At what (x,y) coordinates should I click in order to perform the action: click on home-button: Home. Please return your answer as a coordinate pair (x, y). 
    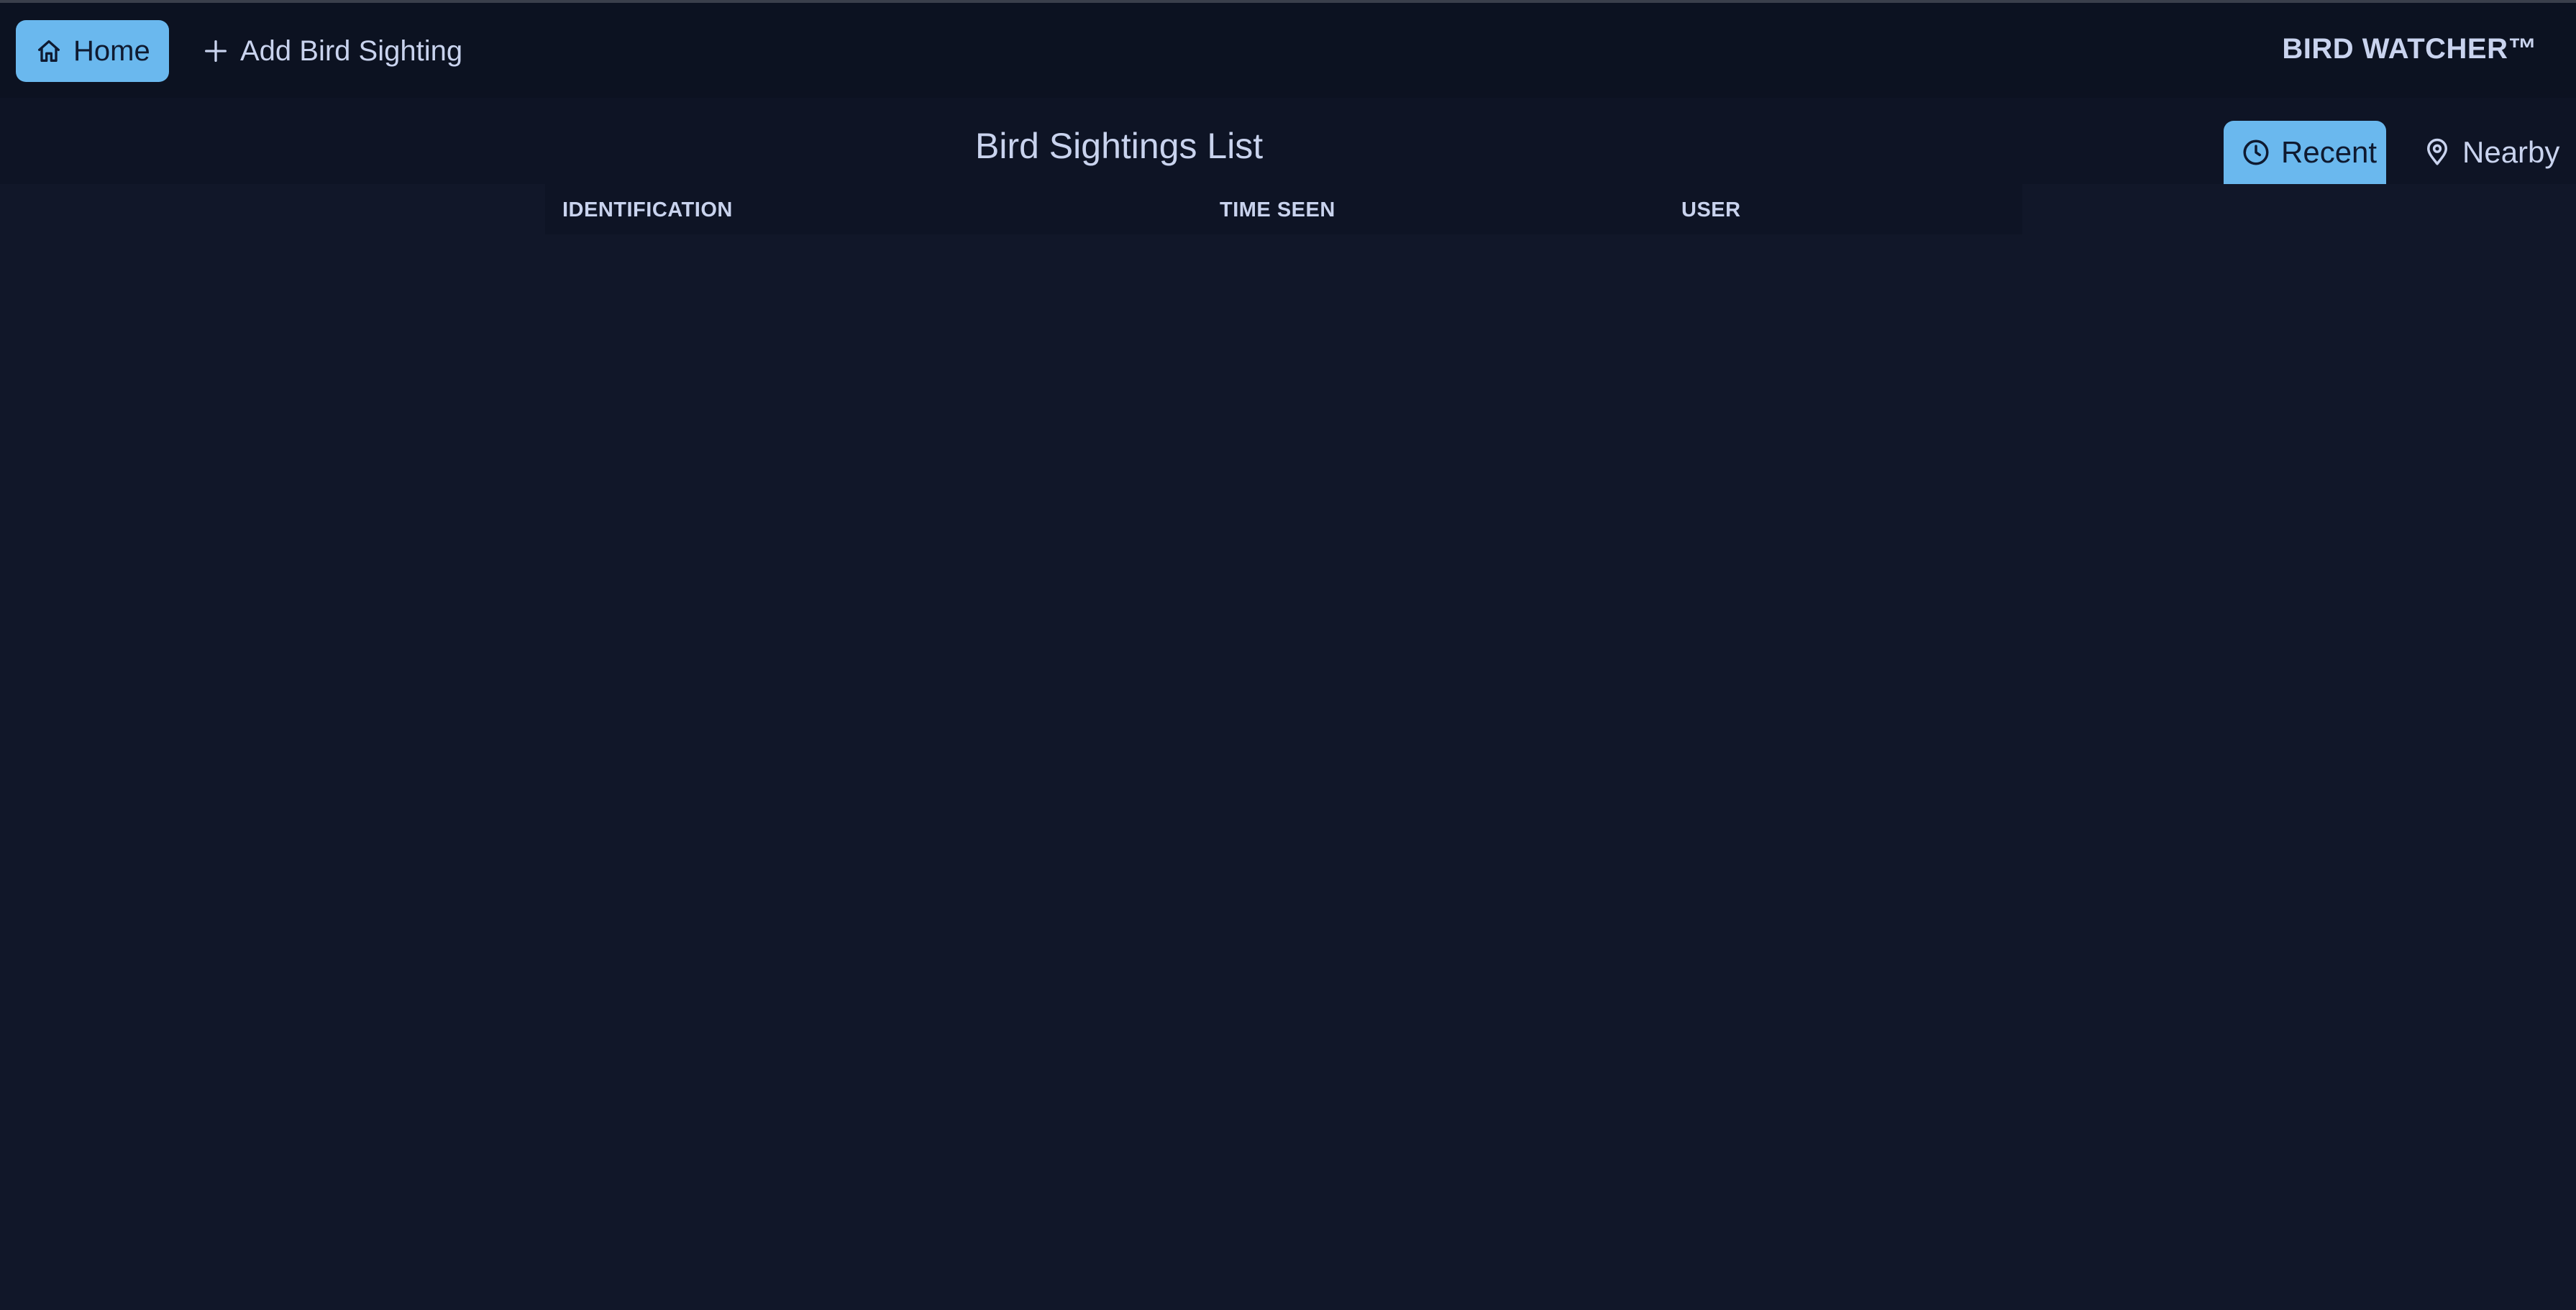
    Looking at the image, I should click on (92, 51).